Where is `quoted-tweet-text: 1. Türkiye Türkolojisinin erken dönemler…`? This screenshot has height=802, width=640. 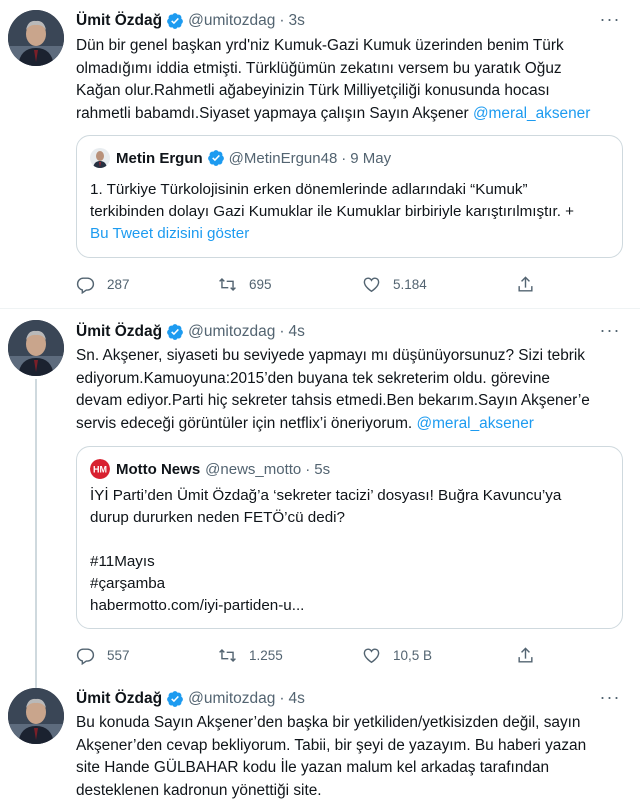 quoted-tweet-text: 1. Türkiye Türkolojisinin erken dönemler… is located at coordinates (350, 212).